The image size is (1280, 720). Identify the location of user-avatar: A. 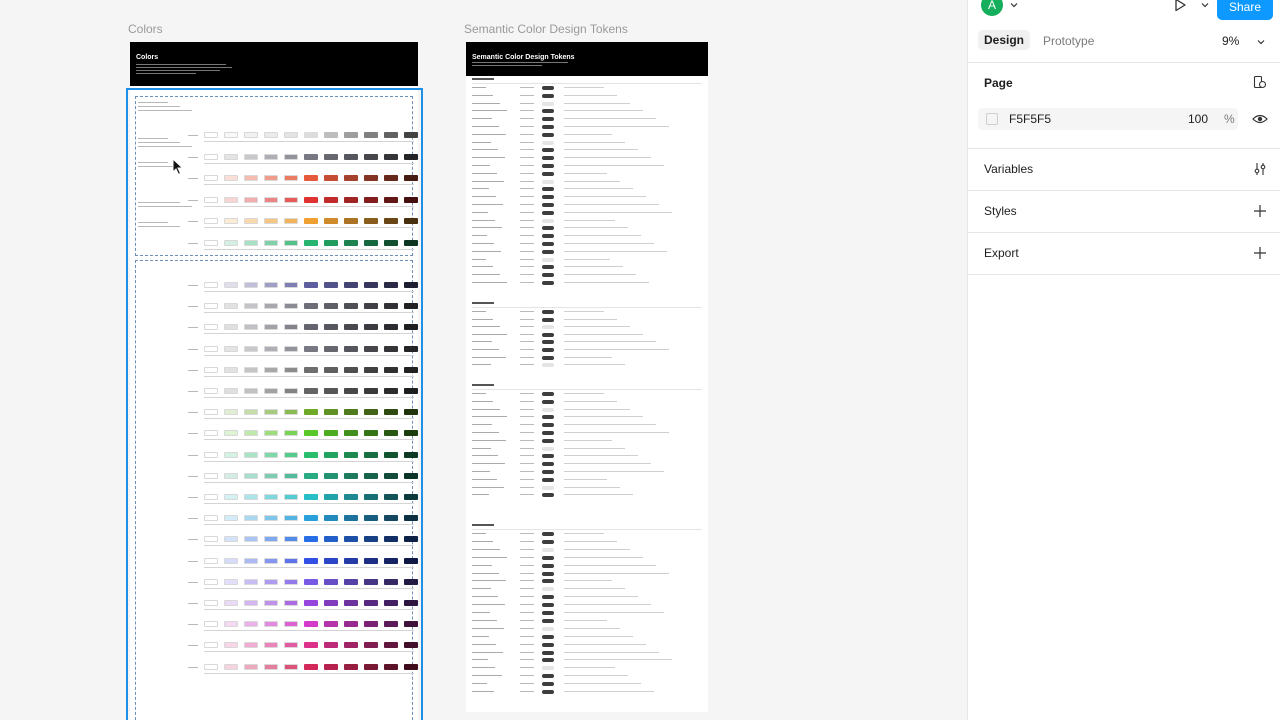
(992, 8).